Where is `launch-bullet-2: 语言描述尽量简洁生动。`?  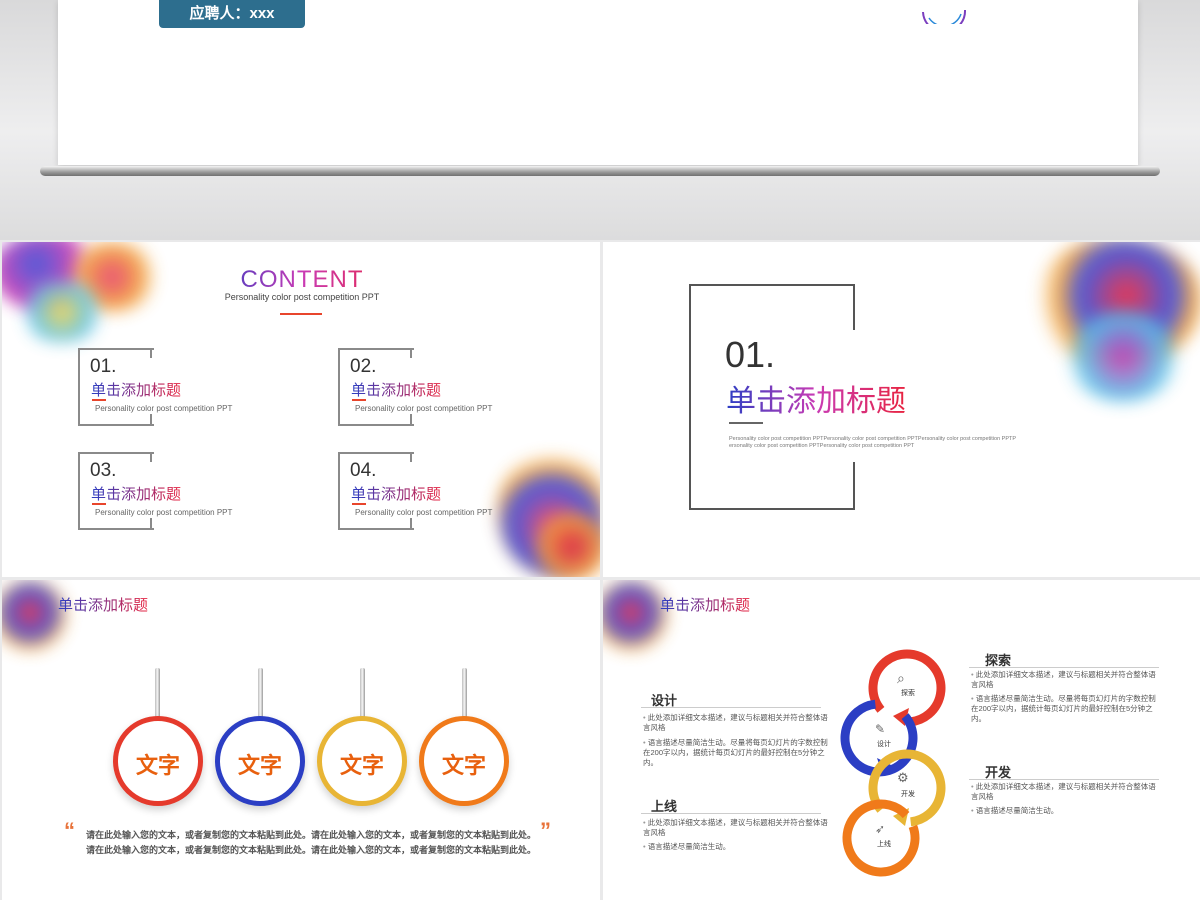
launch-bullet-2: 语言描述尽量简洁生动。 is located at coordinates (735, 847).